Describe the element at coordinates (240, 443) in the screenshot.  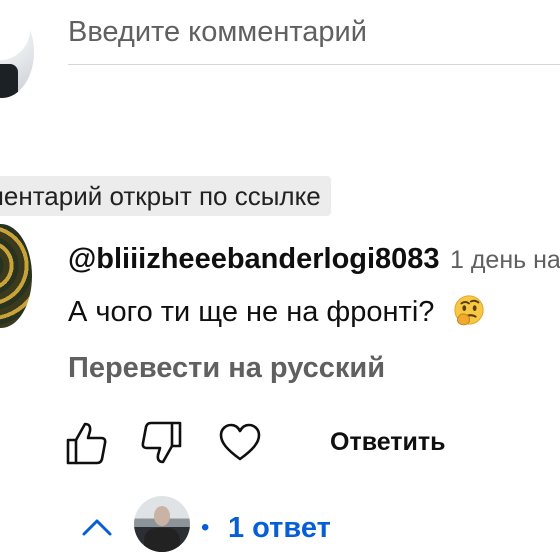
I see `heart-icon` at that location.